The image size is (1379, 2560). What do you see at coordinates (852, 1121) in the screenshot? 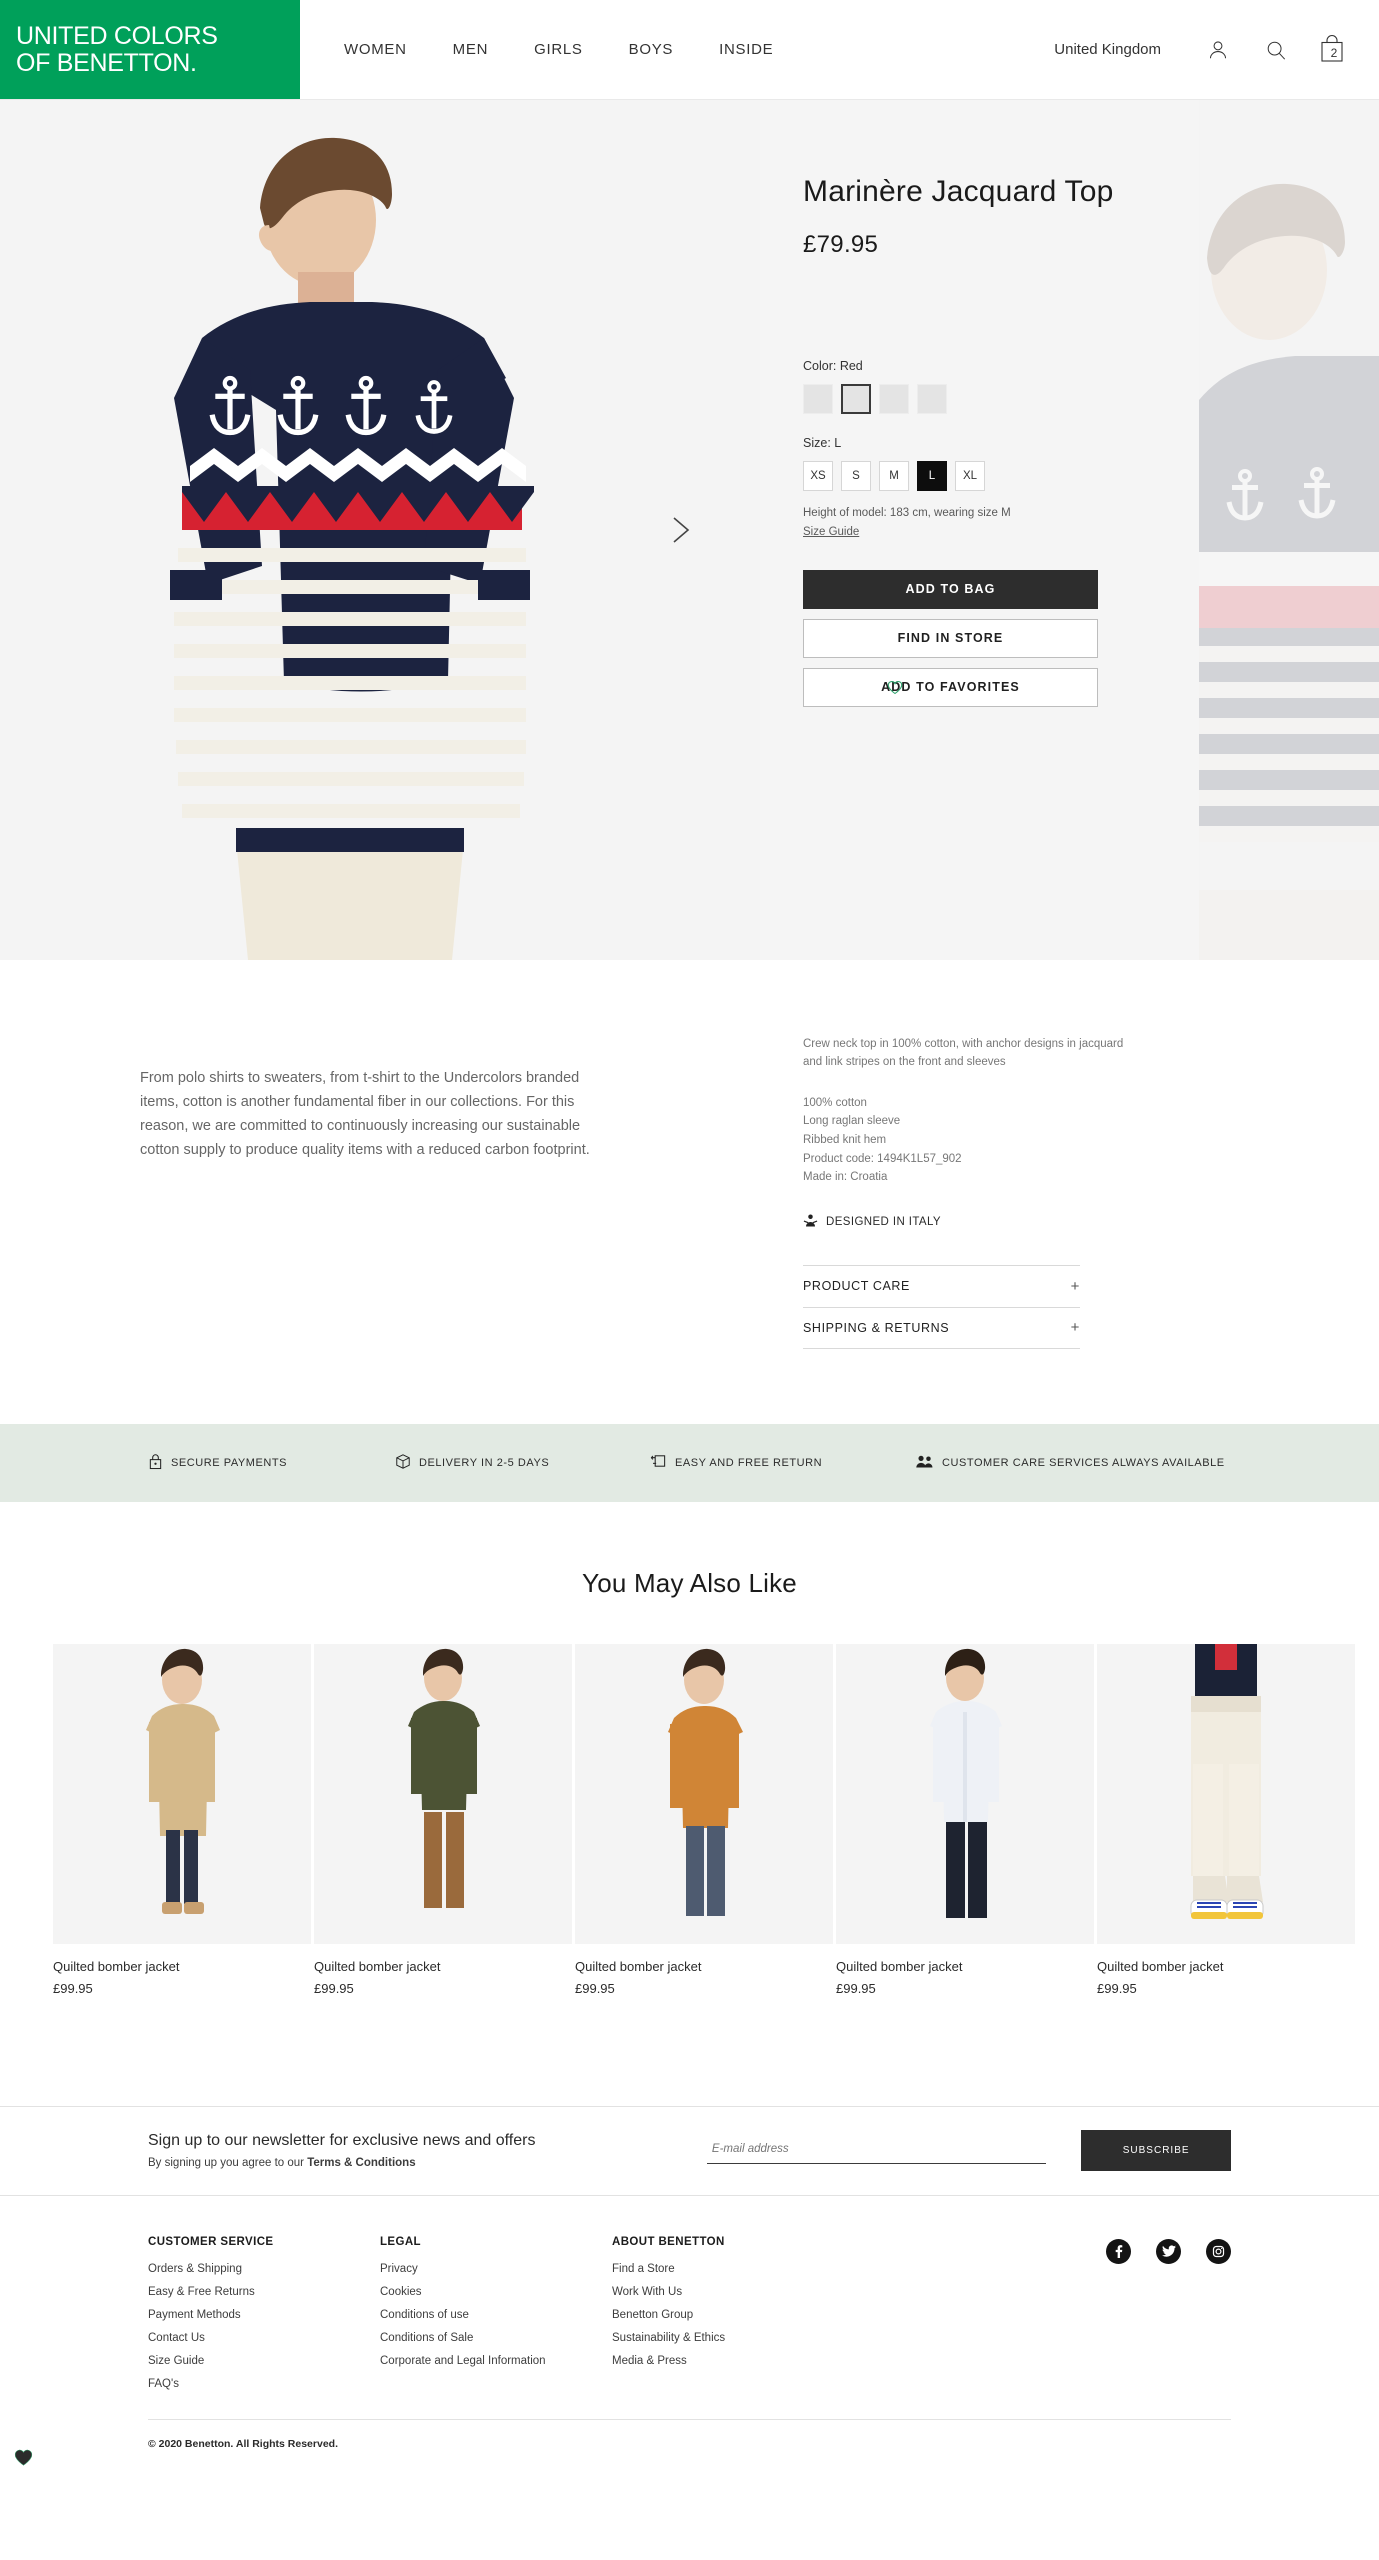
I see `spec-item-sleeve: Long raglan sleeve` at bounding box center [852, 1121].